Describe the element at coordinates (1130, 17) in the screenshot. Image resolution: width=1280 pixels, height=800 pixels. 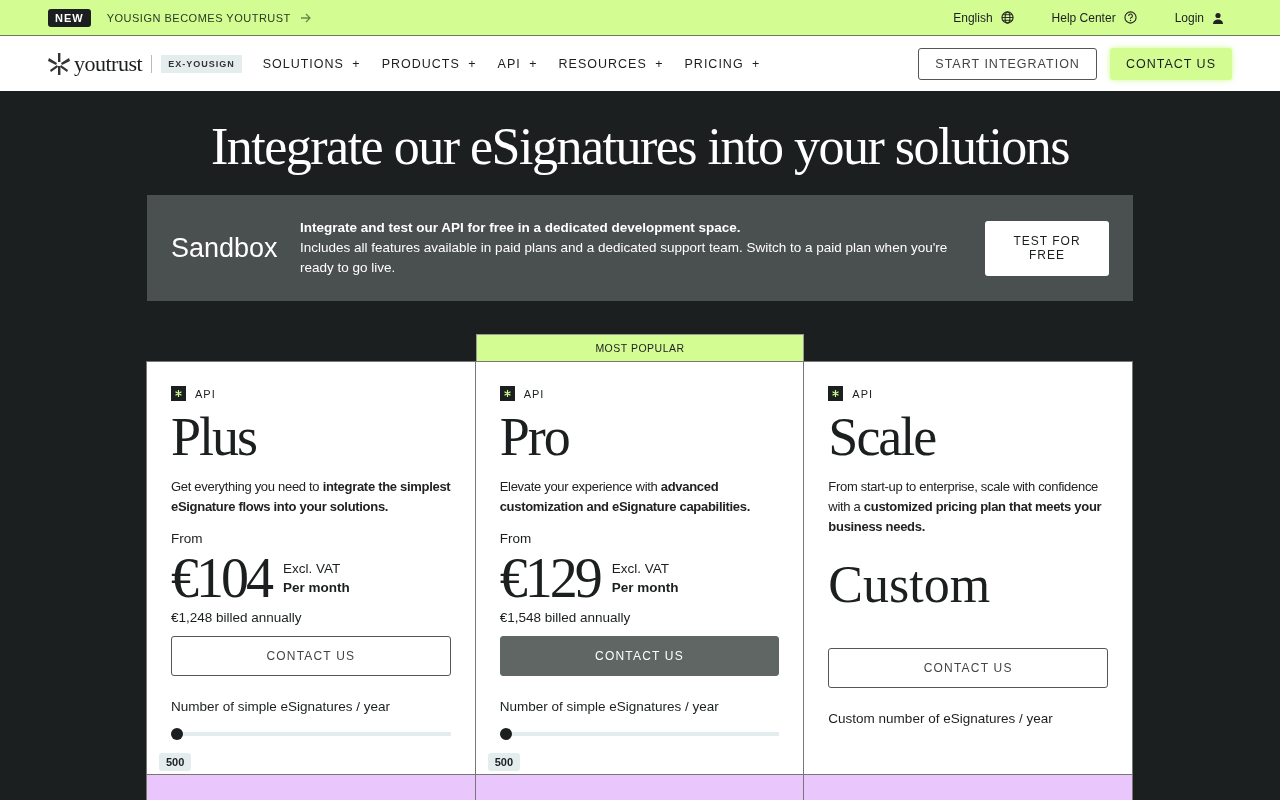
I see `help-icon` at that location.